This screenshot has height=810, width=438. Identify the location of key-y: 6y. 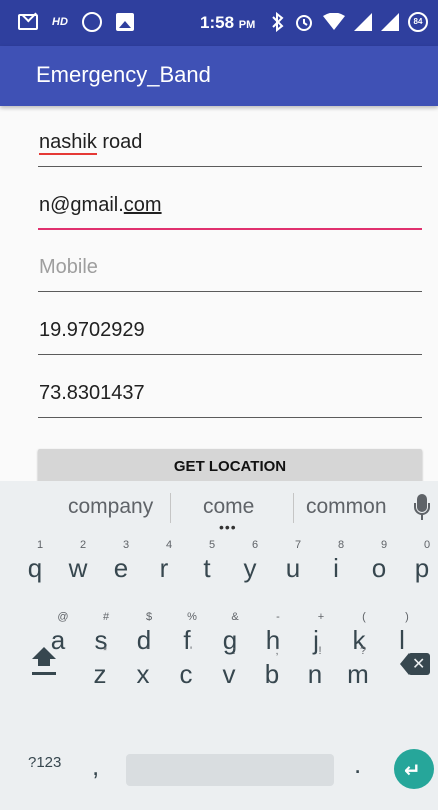
(250, 563).